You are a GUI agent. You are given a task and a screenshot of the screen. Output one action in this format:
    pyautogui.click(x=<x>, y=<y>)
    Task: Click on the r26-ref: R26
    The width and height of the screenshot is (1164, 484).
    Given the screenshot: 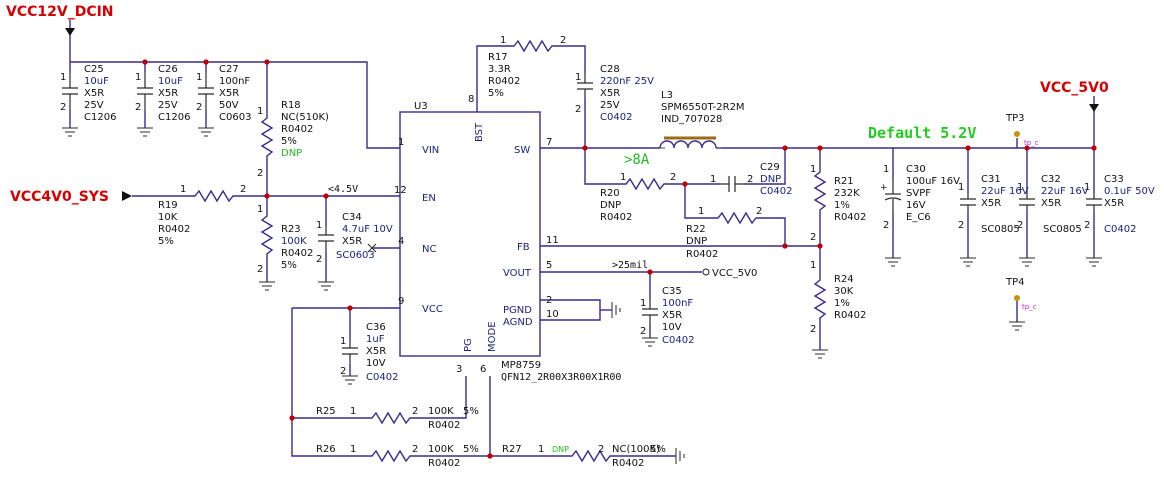 What is the action you would take?
    pyautogui.click(x=326, y=449)
    